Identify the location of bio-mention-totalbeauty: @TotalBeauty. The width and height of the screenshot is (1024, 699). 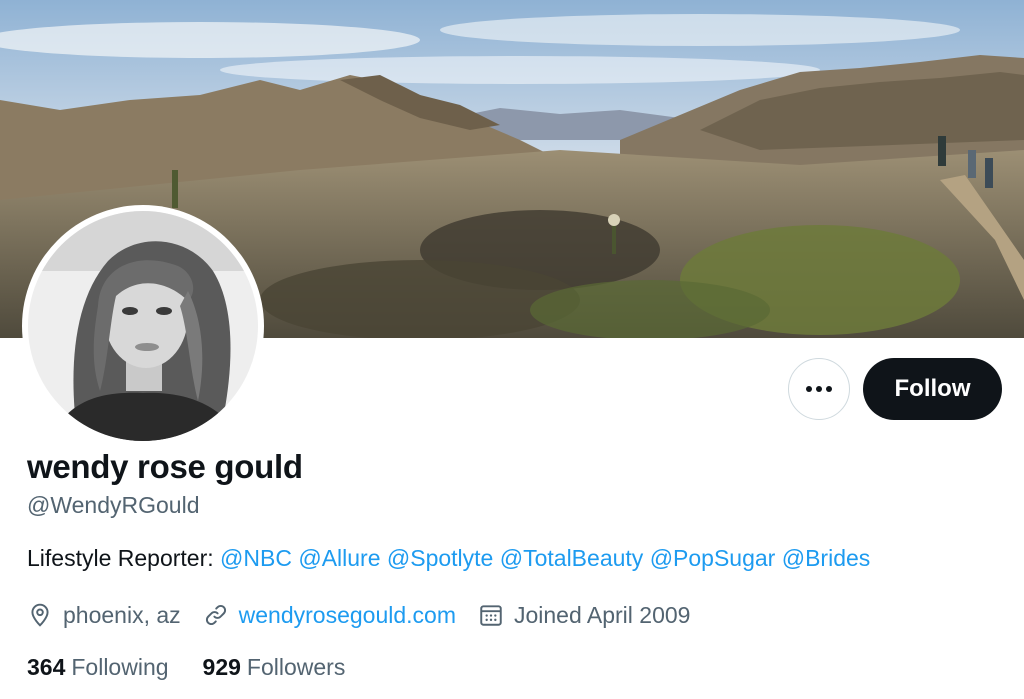
(572, 558).